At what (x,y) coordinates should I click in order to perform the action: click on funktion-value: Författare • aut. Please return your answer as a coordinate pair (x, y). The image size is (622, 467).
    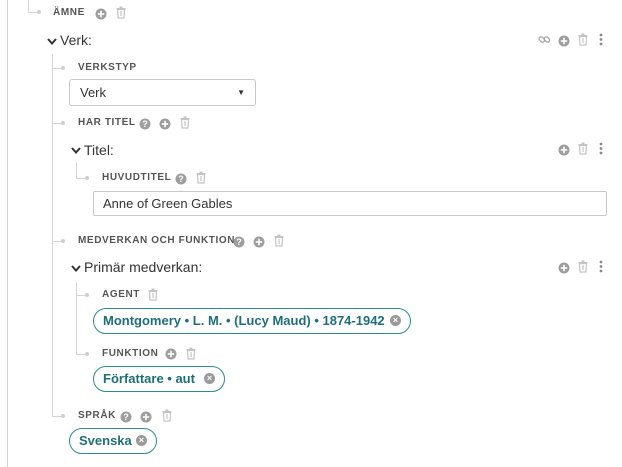
    Looking at the image, I should click on (149, 378).